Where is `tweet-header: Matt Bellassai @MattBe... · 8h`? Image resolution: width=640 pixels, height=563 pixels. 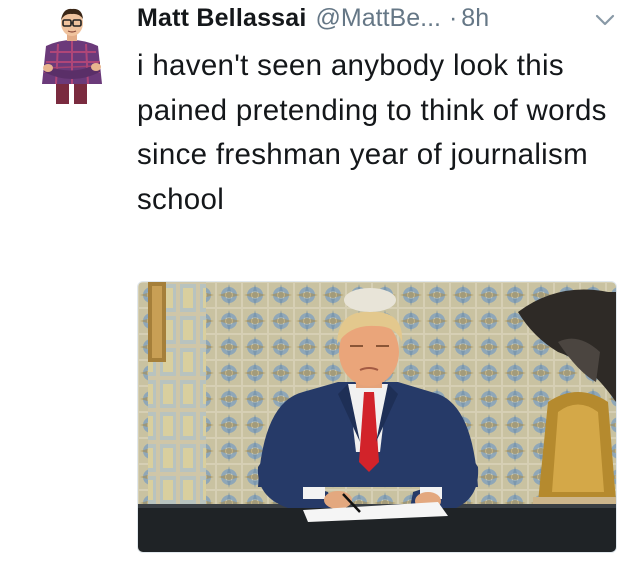
tweet-header: Matt Bellassai @MattBe... · 8h is located at coordinates (313, 20).